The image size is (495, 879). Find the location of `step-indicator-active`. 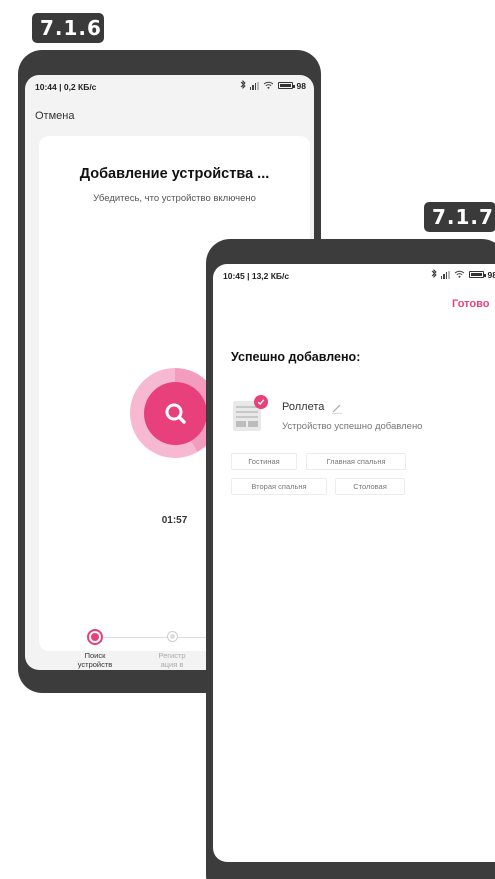

step-indicator-active is located at coordinates (95, 637).